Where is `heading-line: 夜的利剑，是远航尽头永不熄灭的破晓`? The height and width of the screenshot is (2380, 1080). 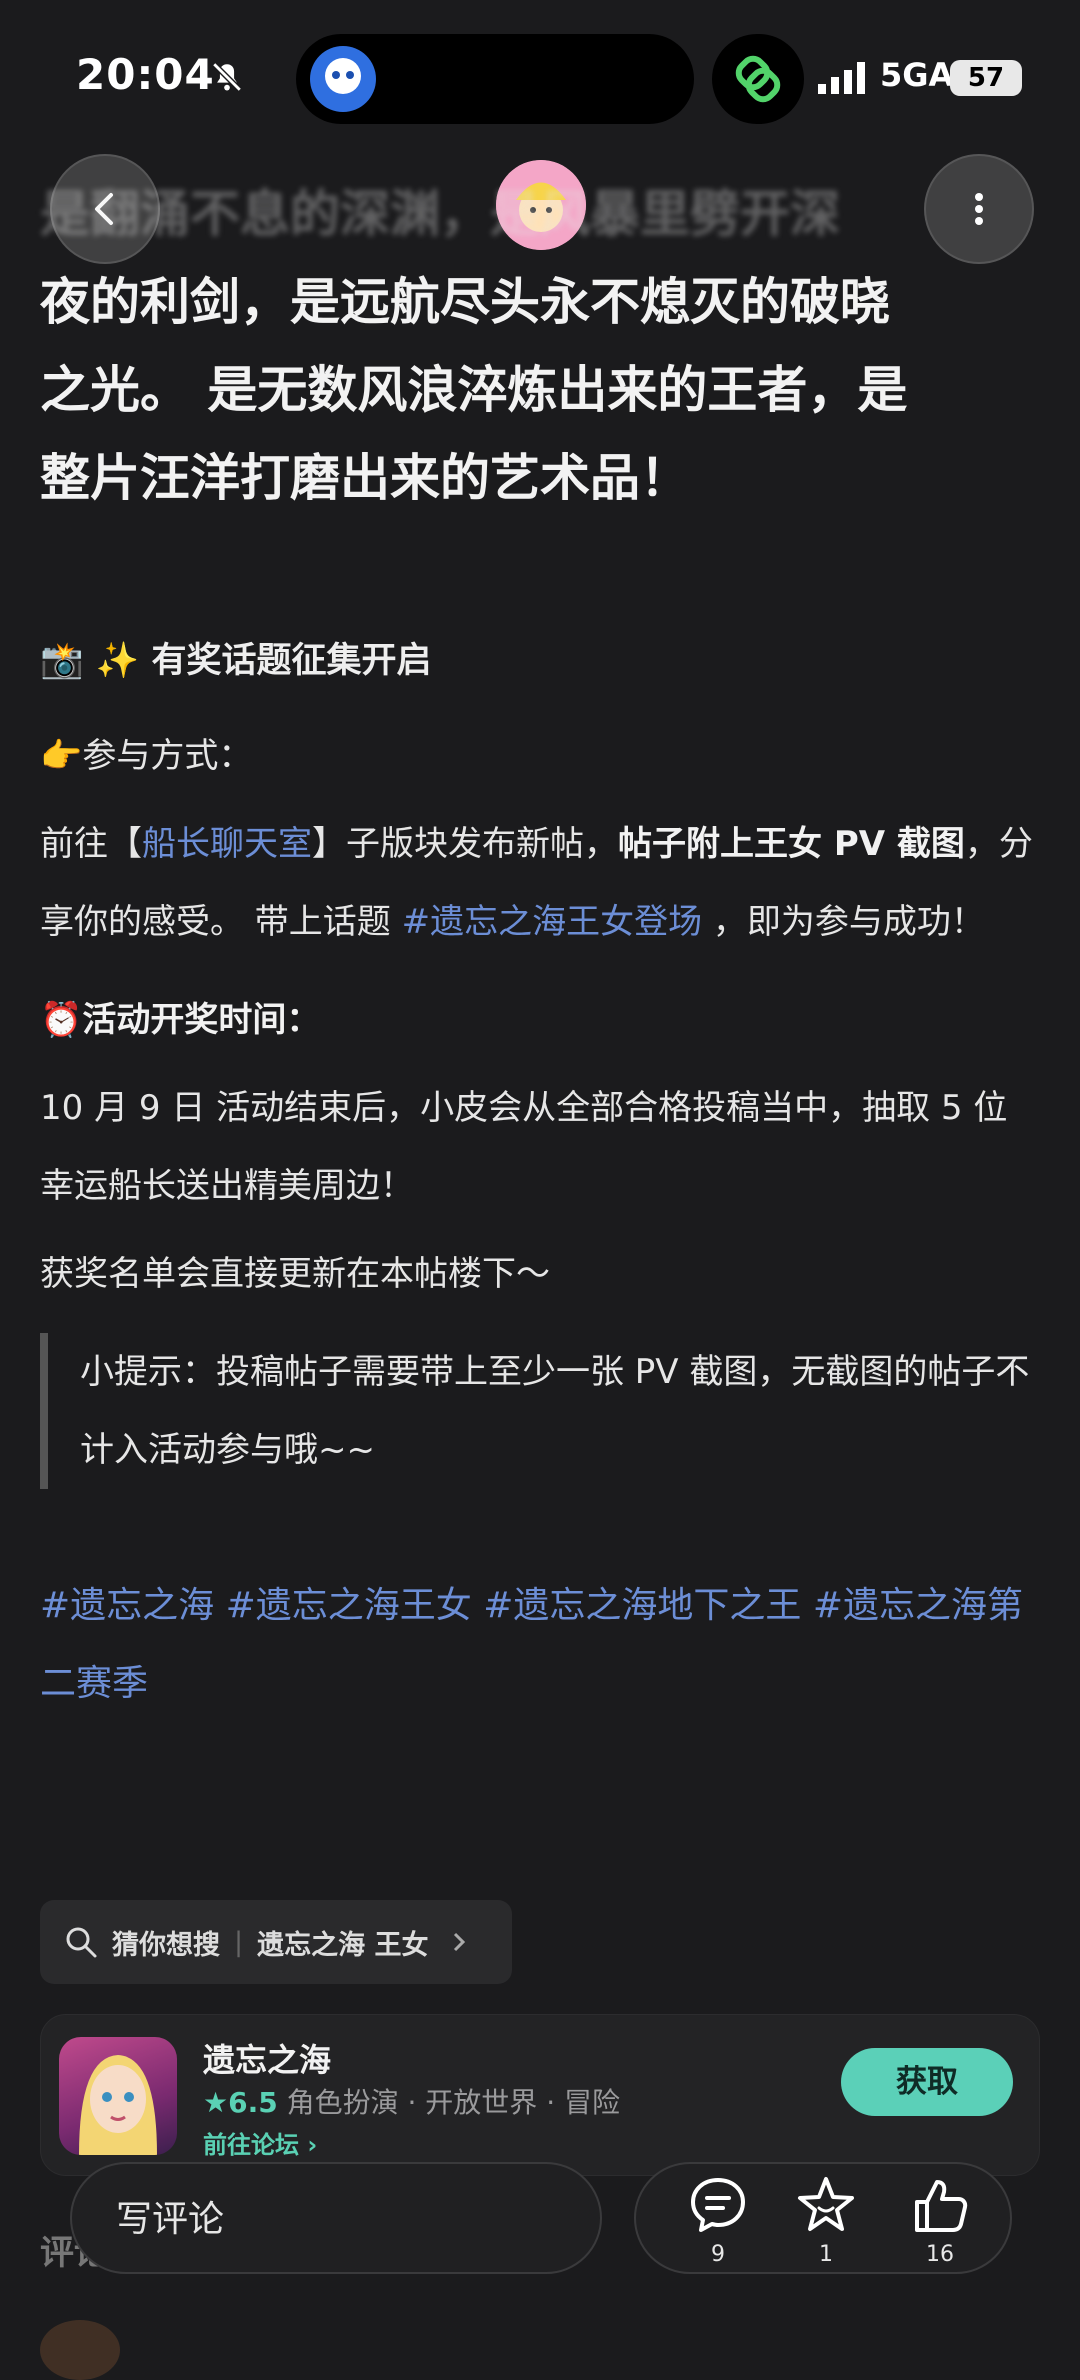
heading-line: 夜的利剑，是远航尽头永不熄灭的破晓 is located at coordinates (465, 302).